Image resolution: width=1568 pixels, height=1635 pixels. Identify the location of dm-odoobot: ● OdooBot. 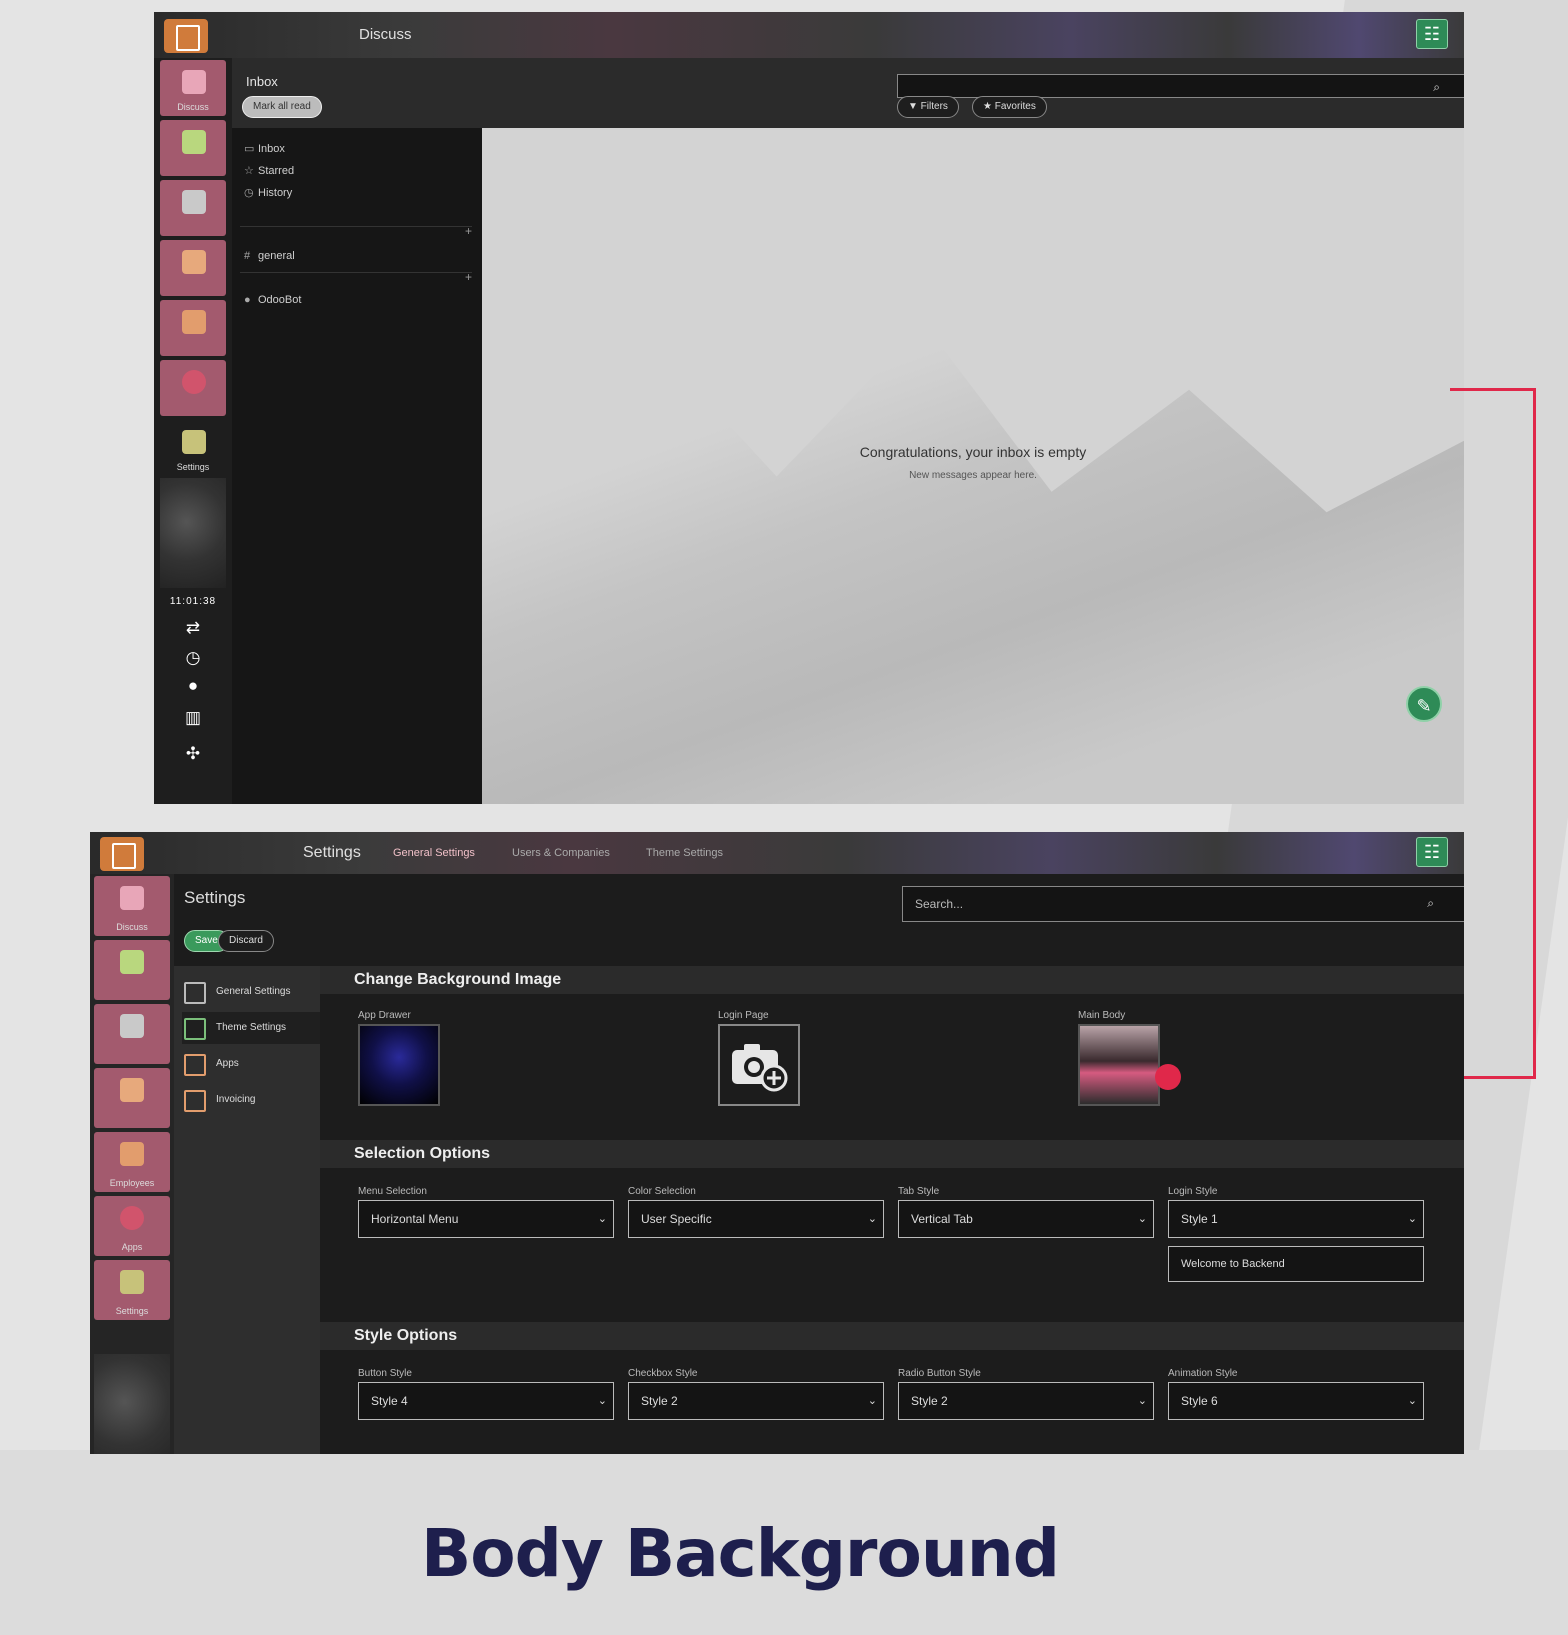
(272, 300).